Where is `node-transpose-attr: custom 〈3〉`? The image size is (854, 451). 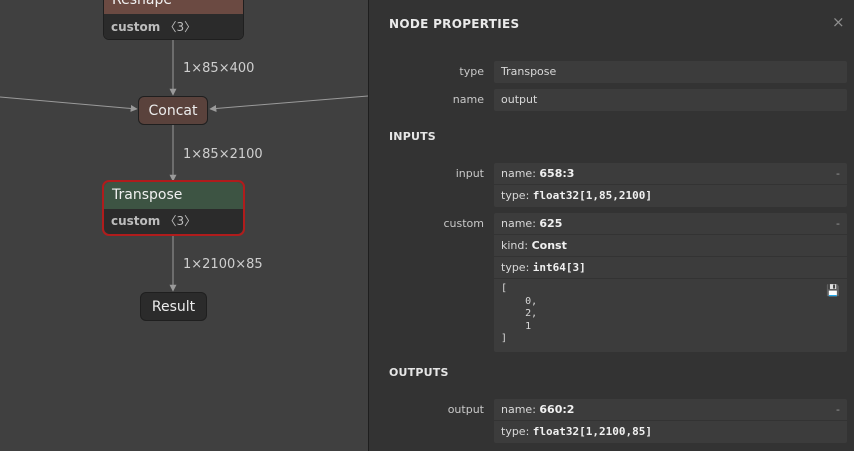
node-transpose-attr: custom 〈3〉 is located at coordinates (173, 221).